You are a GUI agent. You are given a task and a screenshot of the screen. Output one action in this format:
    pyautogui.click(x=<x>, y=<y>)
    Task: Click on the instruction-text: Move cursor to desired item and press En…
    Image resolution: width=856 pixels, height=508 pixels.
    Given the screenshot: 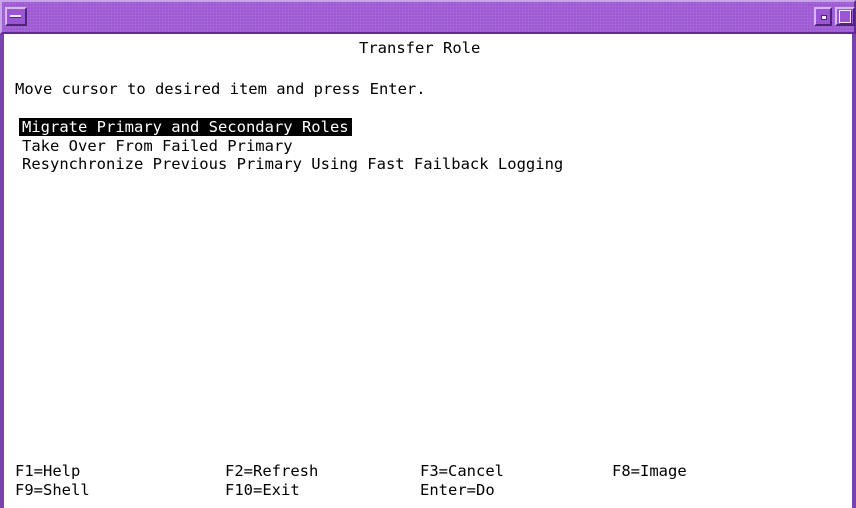 What is the action you would take?
    pyautogui.click(x=220, y=89)
    